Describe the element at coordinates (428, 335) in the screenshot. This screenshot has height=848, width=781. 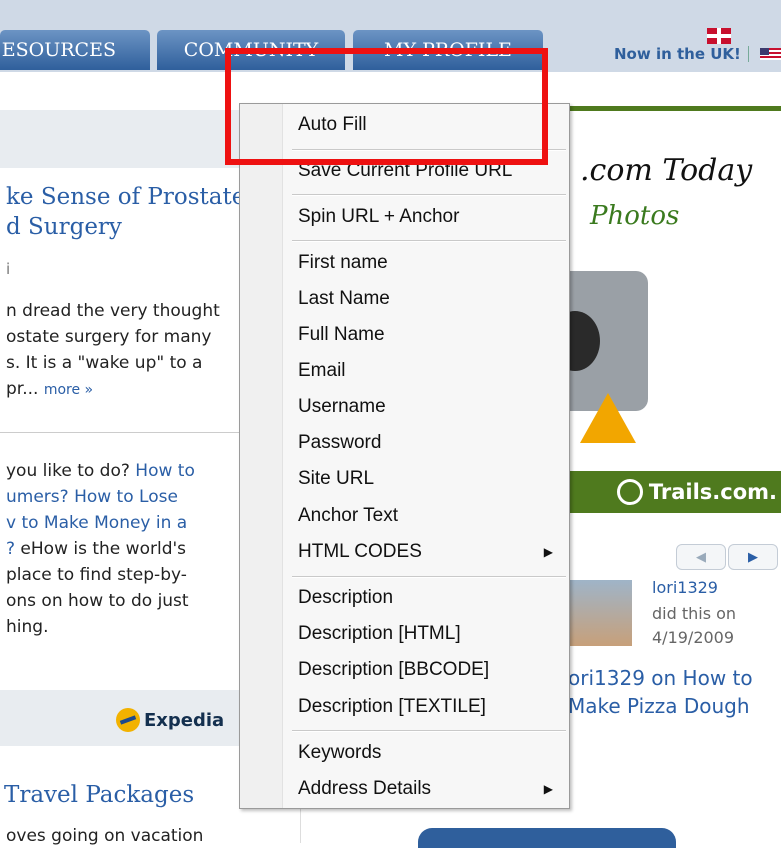
I see `menu-item-full-name: Full Name` at that location.